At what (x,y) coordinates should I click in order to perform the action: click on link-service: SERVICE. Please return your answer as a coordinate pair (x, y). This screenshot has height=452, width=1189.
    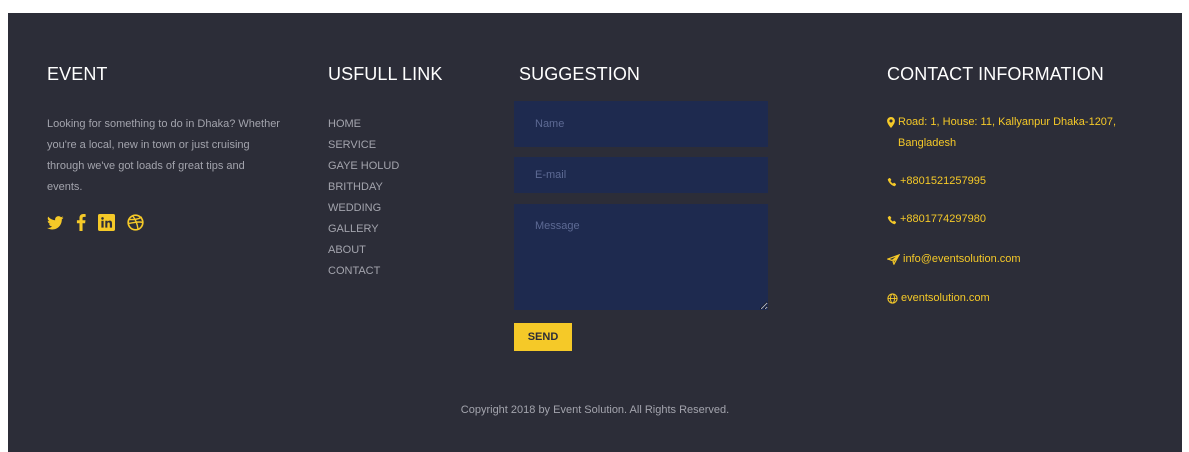
    Looking at the image, I should click on (413, 145).